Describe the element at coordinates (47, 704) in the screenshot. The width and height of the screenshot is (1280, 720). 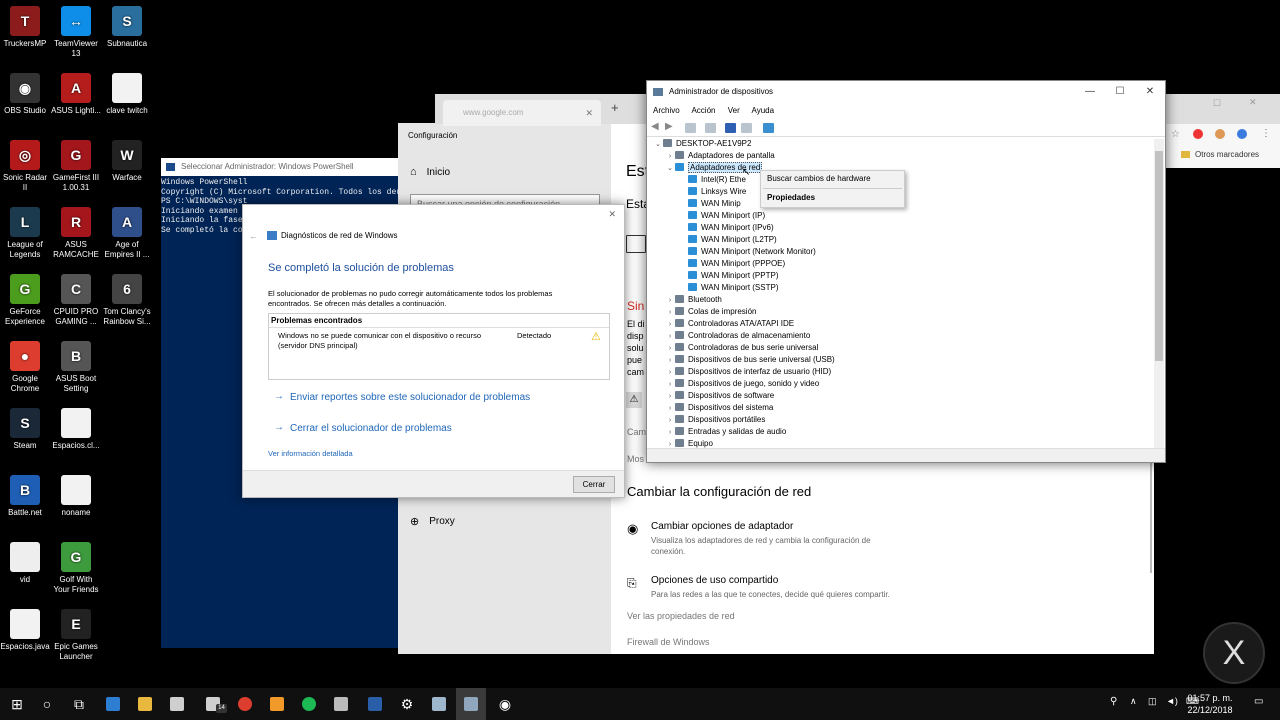
I see `search-icon: ○` at that location.